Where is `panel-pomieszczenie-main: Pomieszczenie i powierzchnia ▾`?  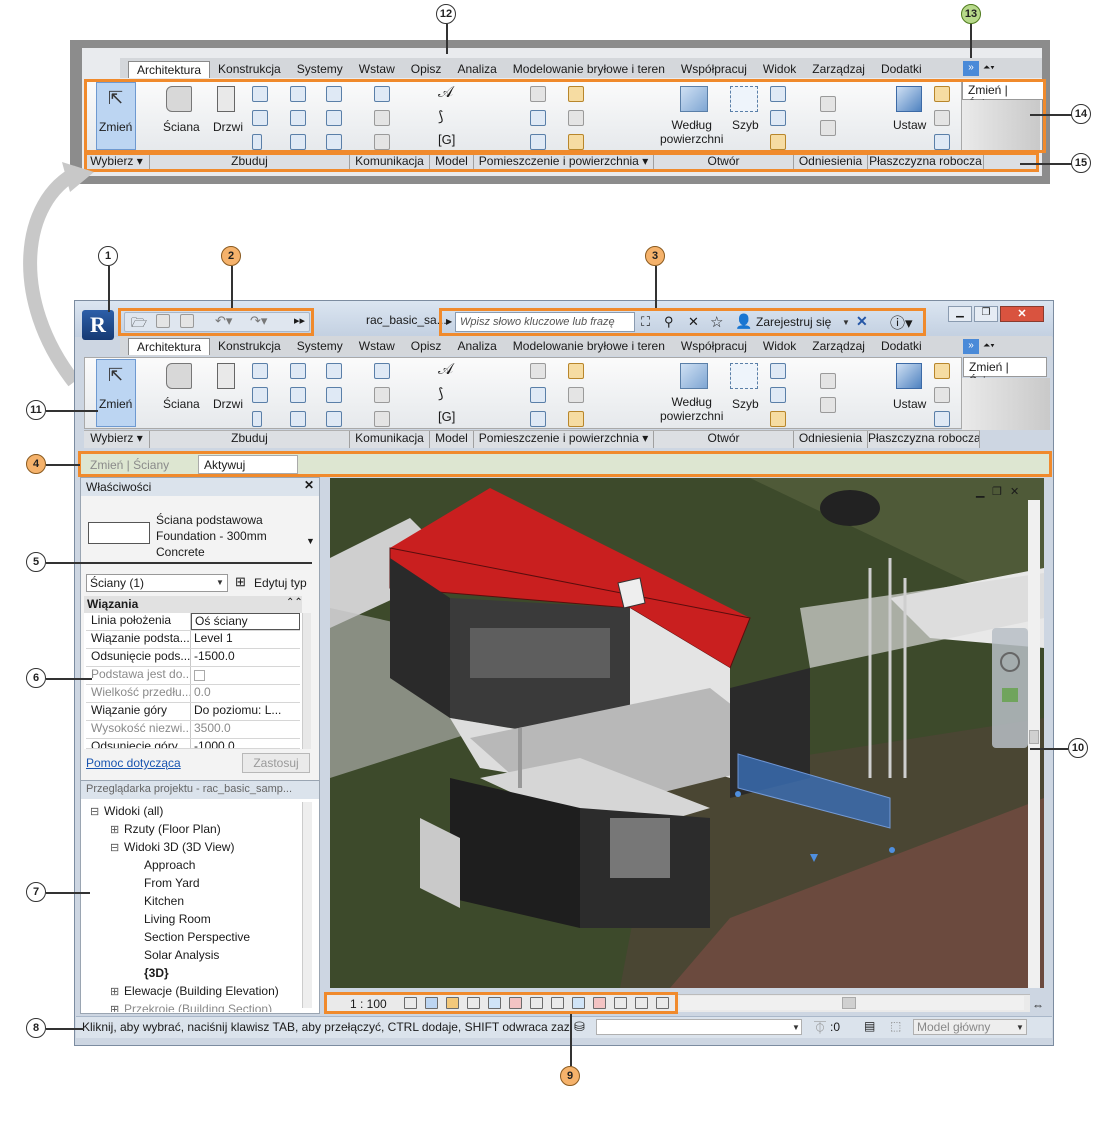 panel-pomieszczenie-main: Pomieszczenie i powierzchnia ▾ is located at coordinates (564, 439).